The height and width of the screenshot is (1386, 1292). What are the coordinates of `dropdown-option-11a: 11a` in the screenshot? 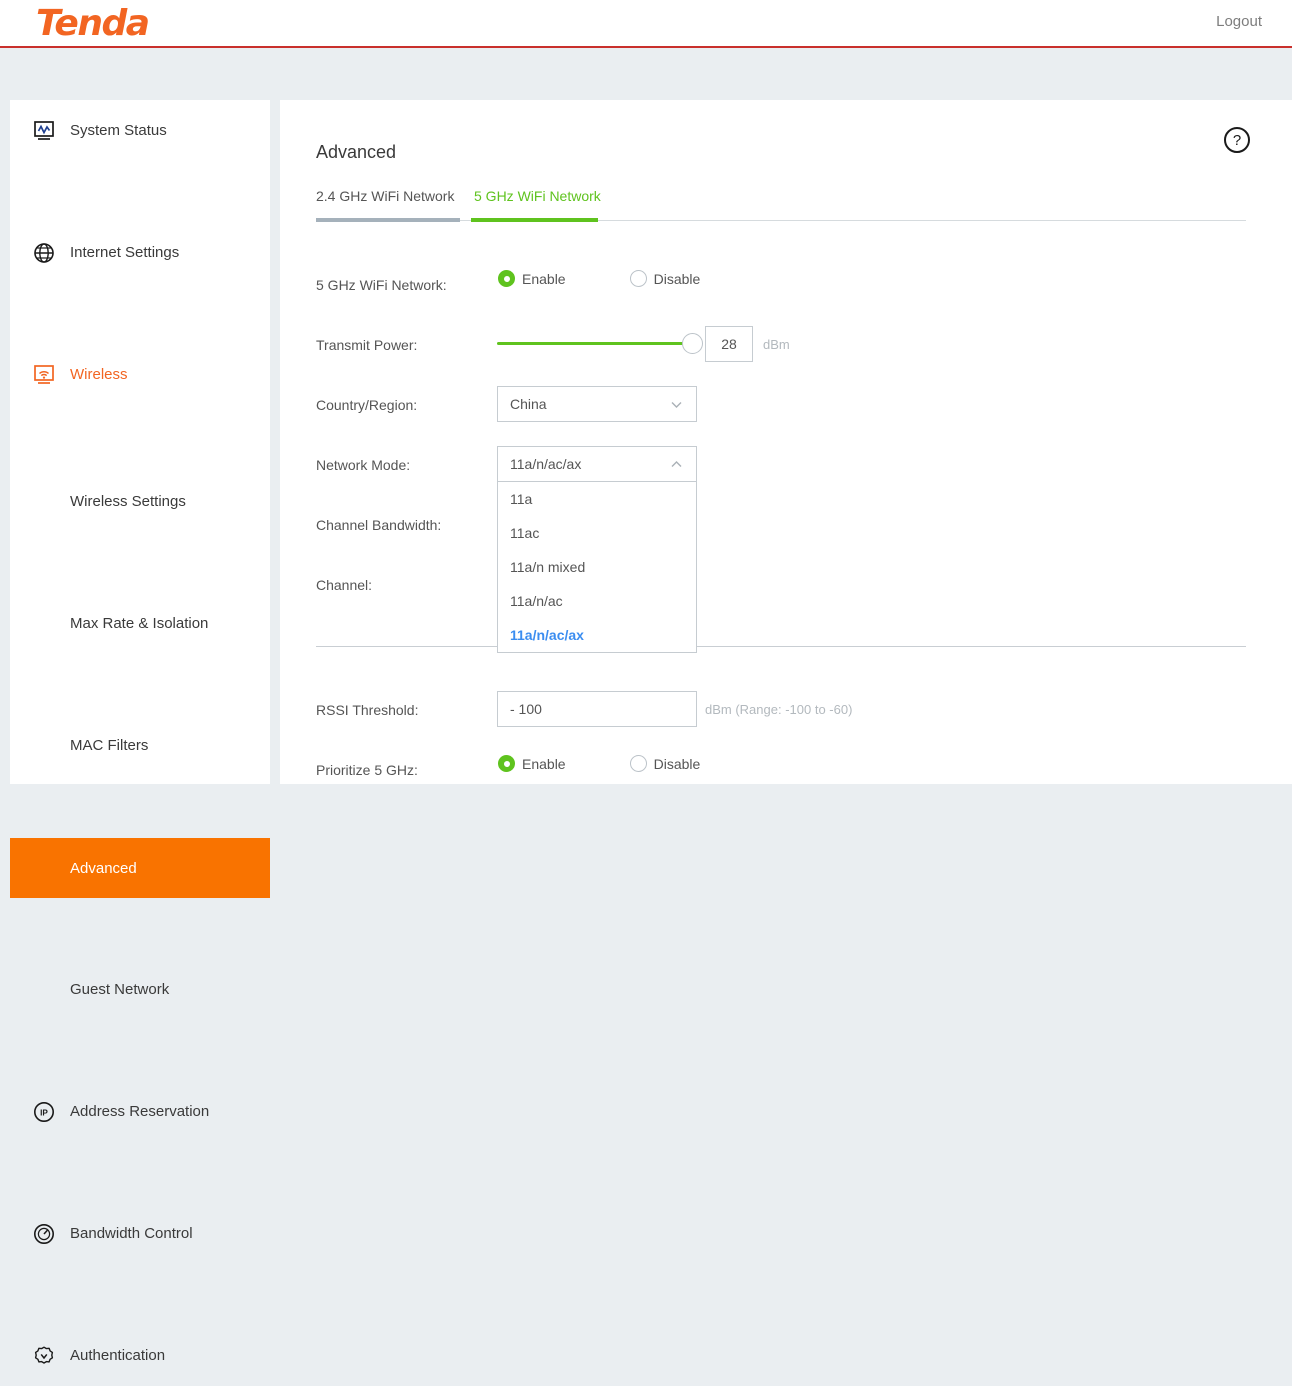 It's located at (597, 499).